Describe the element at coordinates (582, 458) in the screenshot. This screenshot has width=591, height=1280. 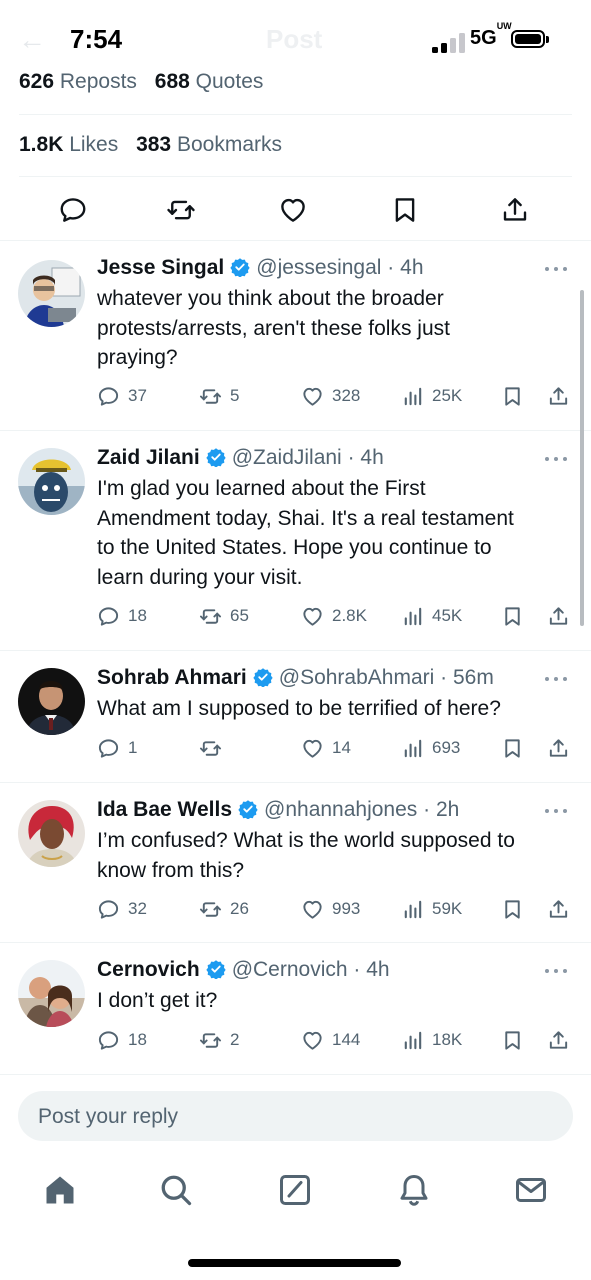
I see `scrollbar` at that location.